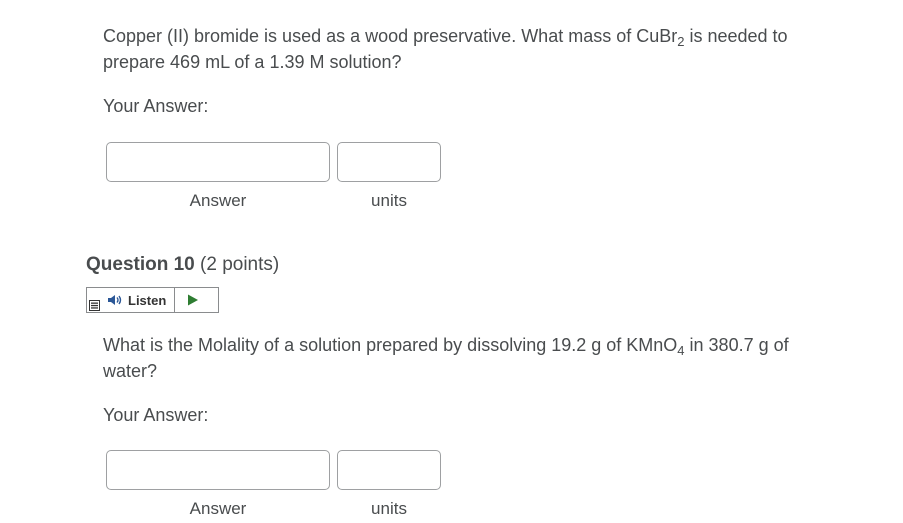  What do you see at coordinates (218, 200) in the screenshot?
I see `question-9-answer-caption: Answer` at bounding box center [218, 200].